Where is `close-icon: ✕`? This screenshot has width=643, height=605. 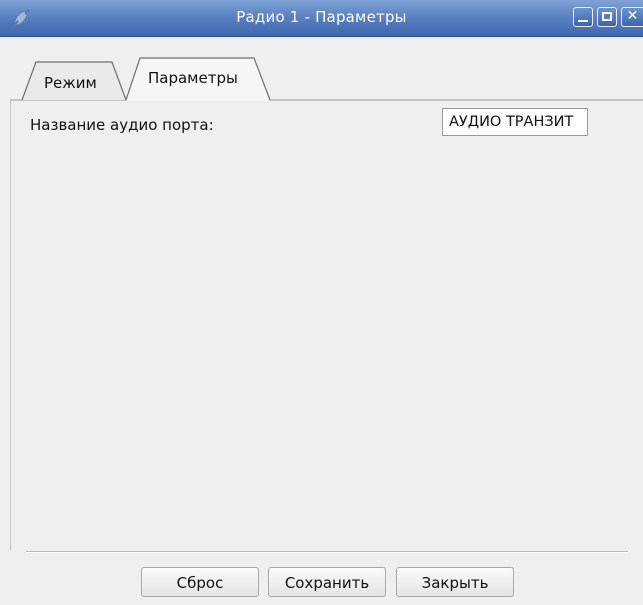
close-icon: ✕ is located at coordinates (632, 16).